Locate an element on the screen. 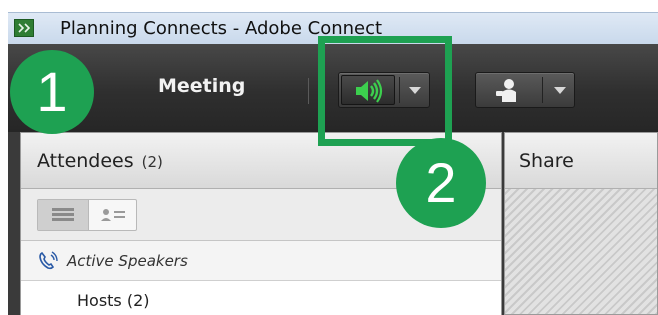 Image resolution: width=658 pixels, height=315 pixels. attendee-view-toggle is located at coordinates (87, 215).